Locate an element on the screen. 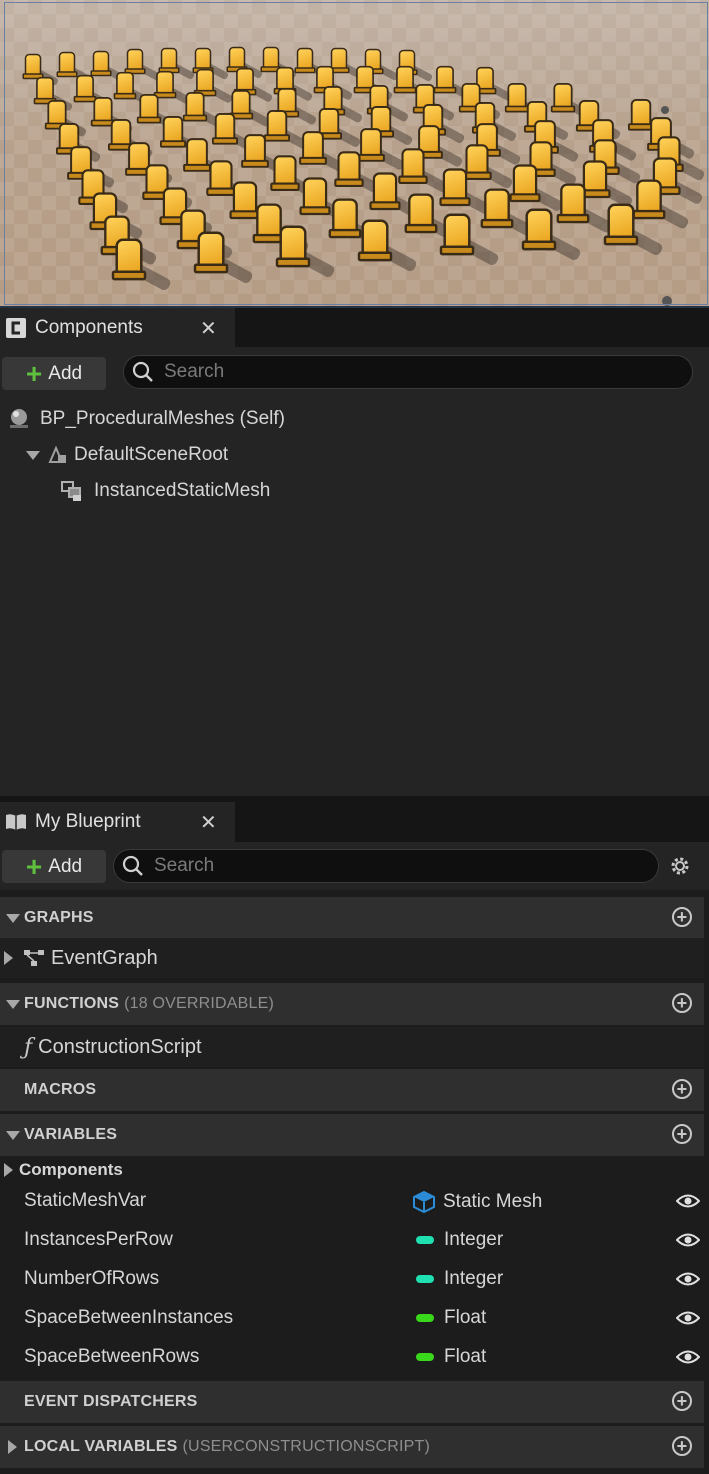  components-toolbar: + Add is located at coordinates (354, 371).